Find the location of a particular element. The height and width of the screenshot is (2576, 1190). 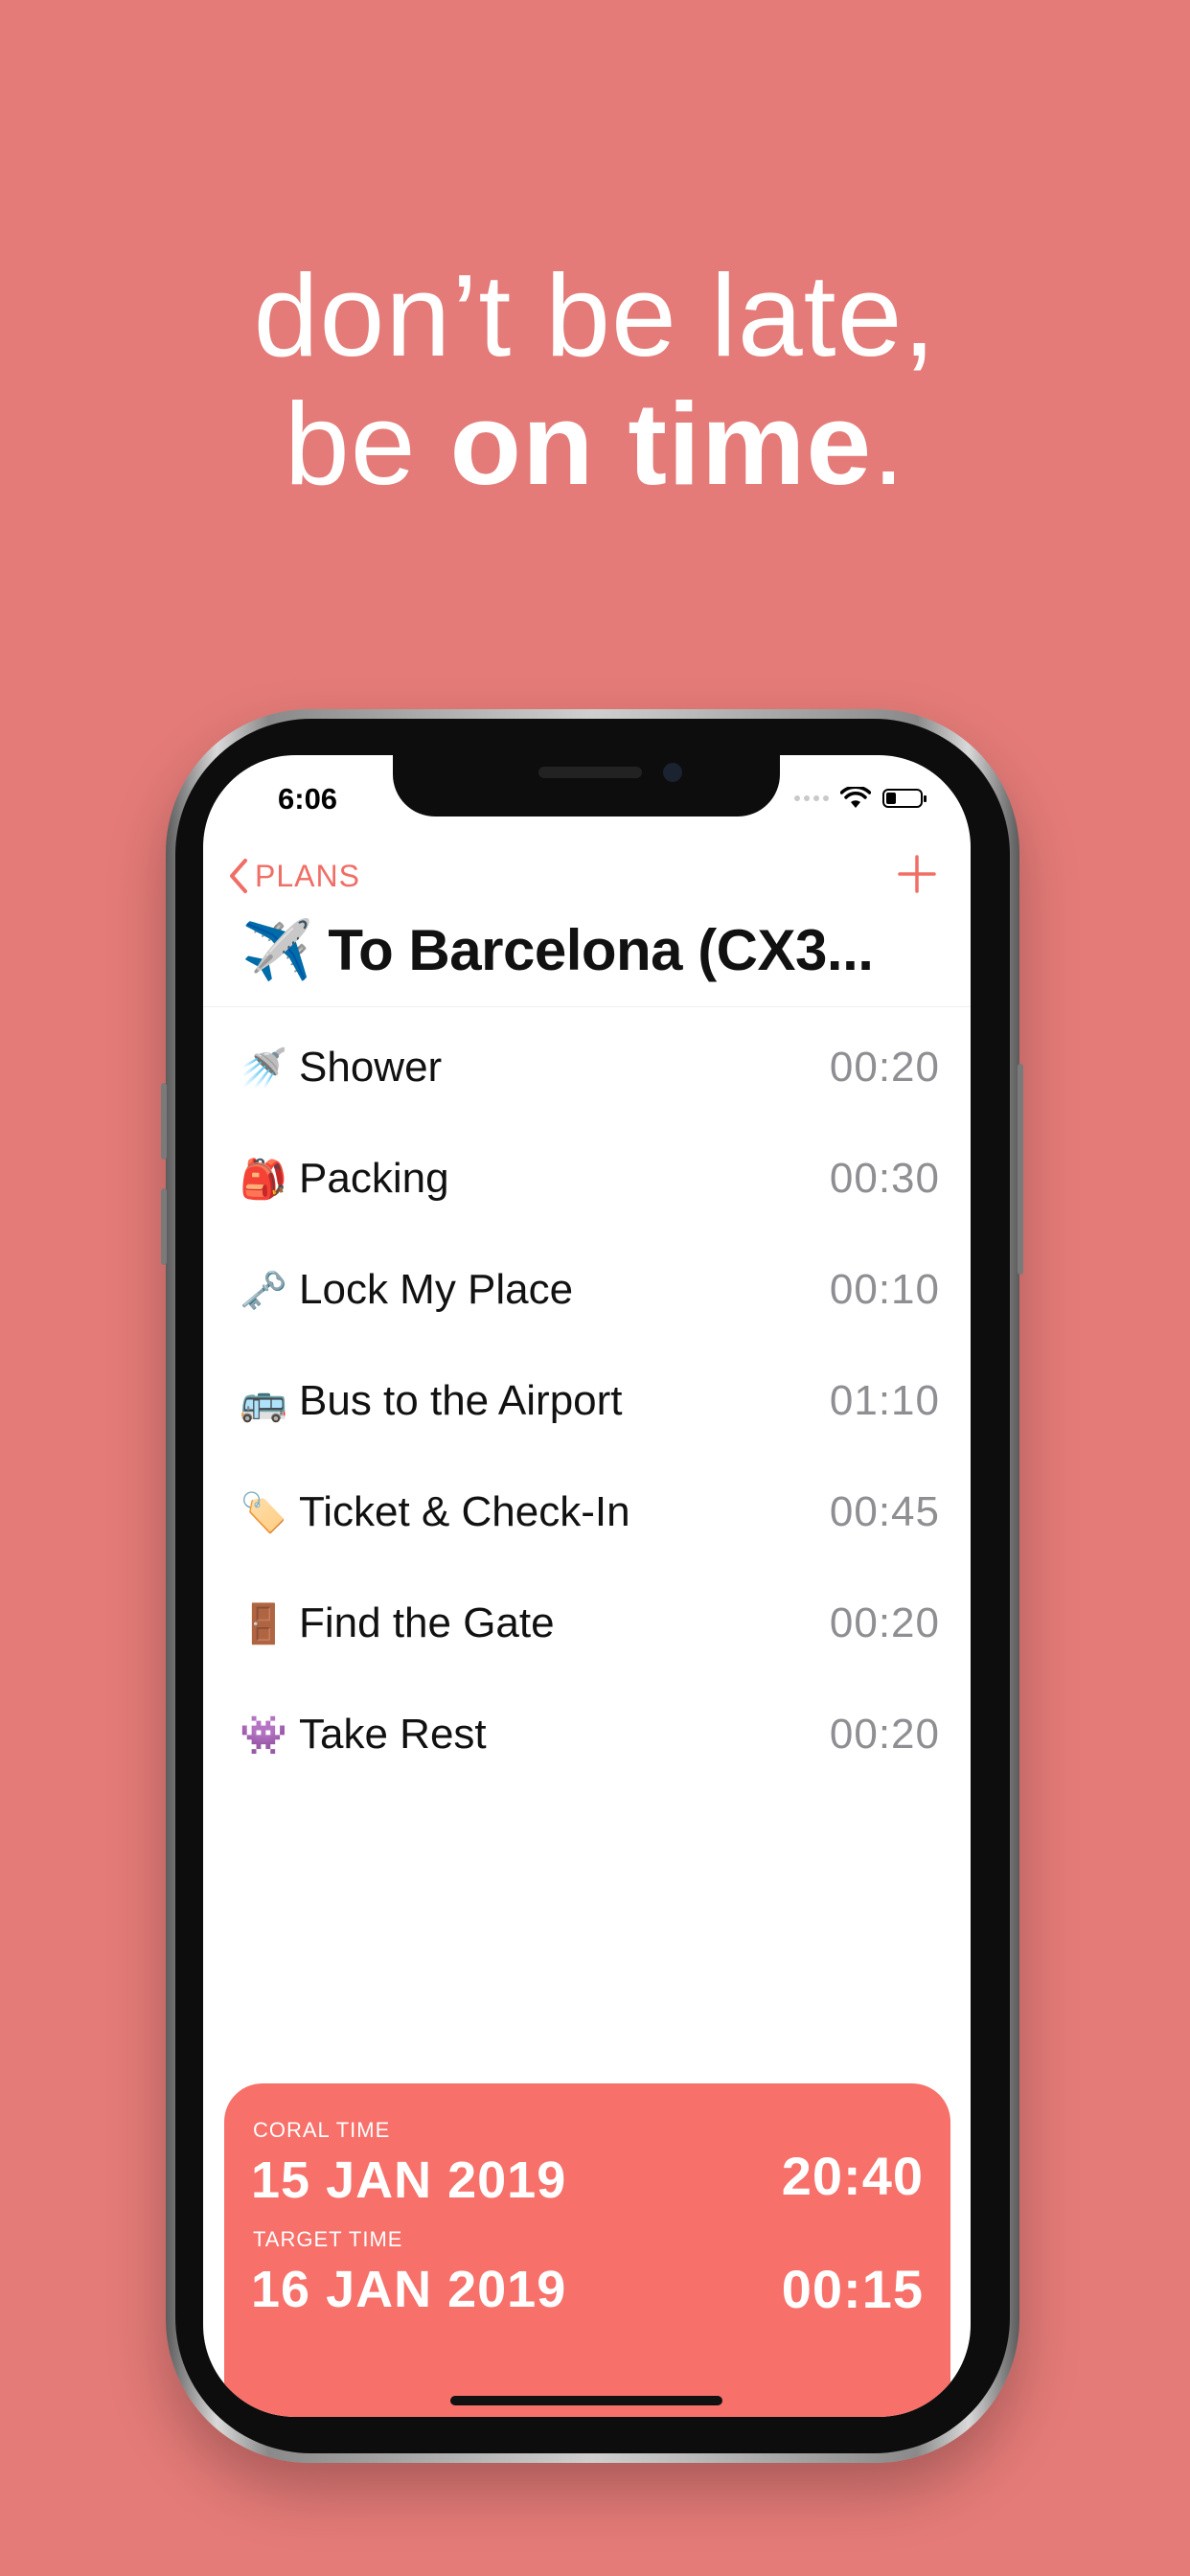

bus-icon: 🚌 is located at coordinates (264, 1401).